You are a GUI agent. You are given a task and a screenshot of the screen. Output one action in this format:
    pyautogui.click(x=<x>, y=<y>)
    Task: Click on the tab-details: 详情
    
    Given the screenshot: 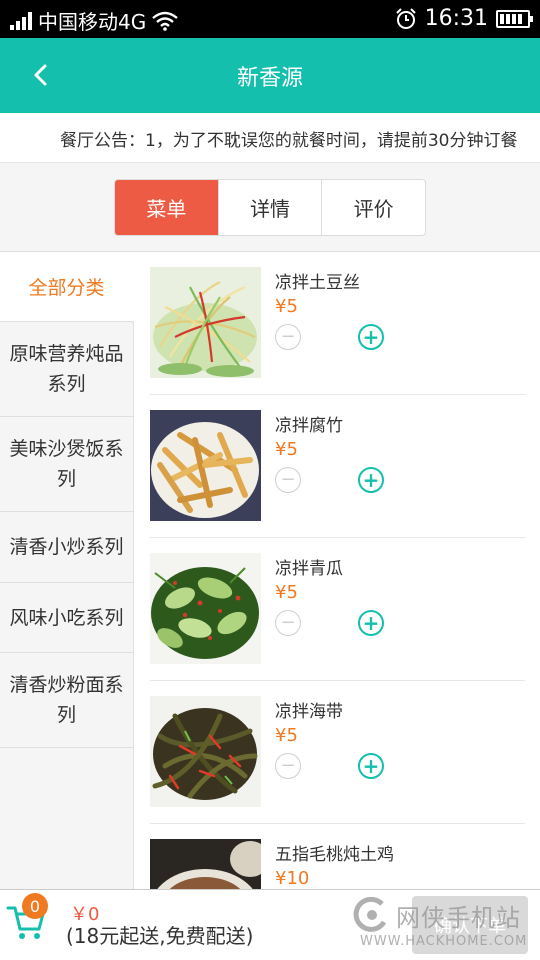 What is the action you would take?
    pyautogui.click(x=269, y=207)
    